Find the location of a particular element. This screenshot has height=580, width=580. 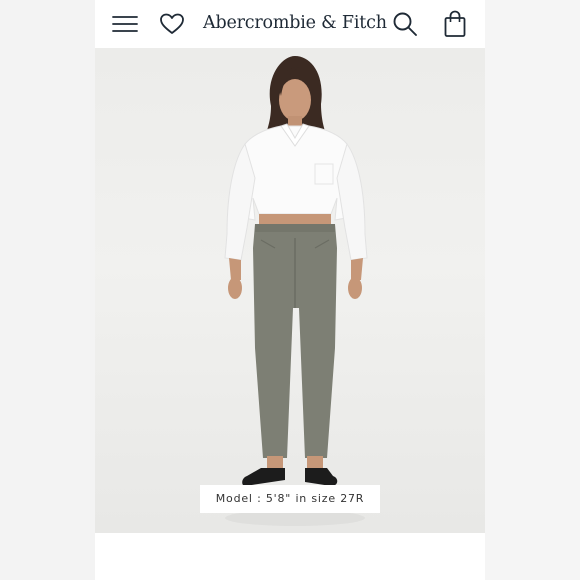

search-button is located at coordinates (405, 24).